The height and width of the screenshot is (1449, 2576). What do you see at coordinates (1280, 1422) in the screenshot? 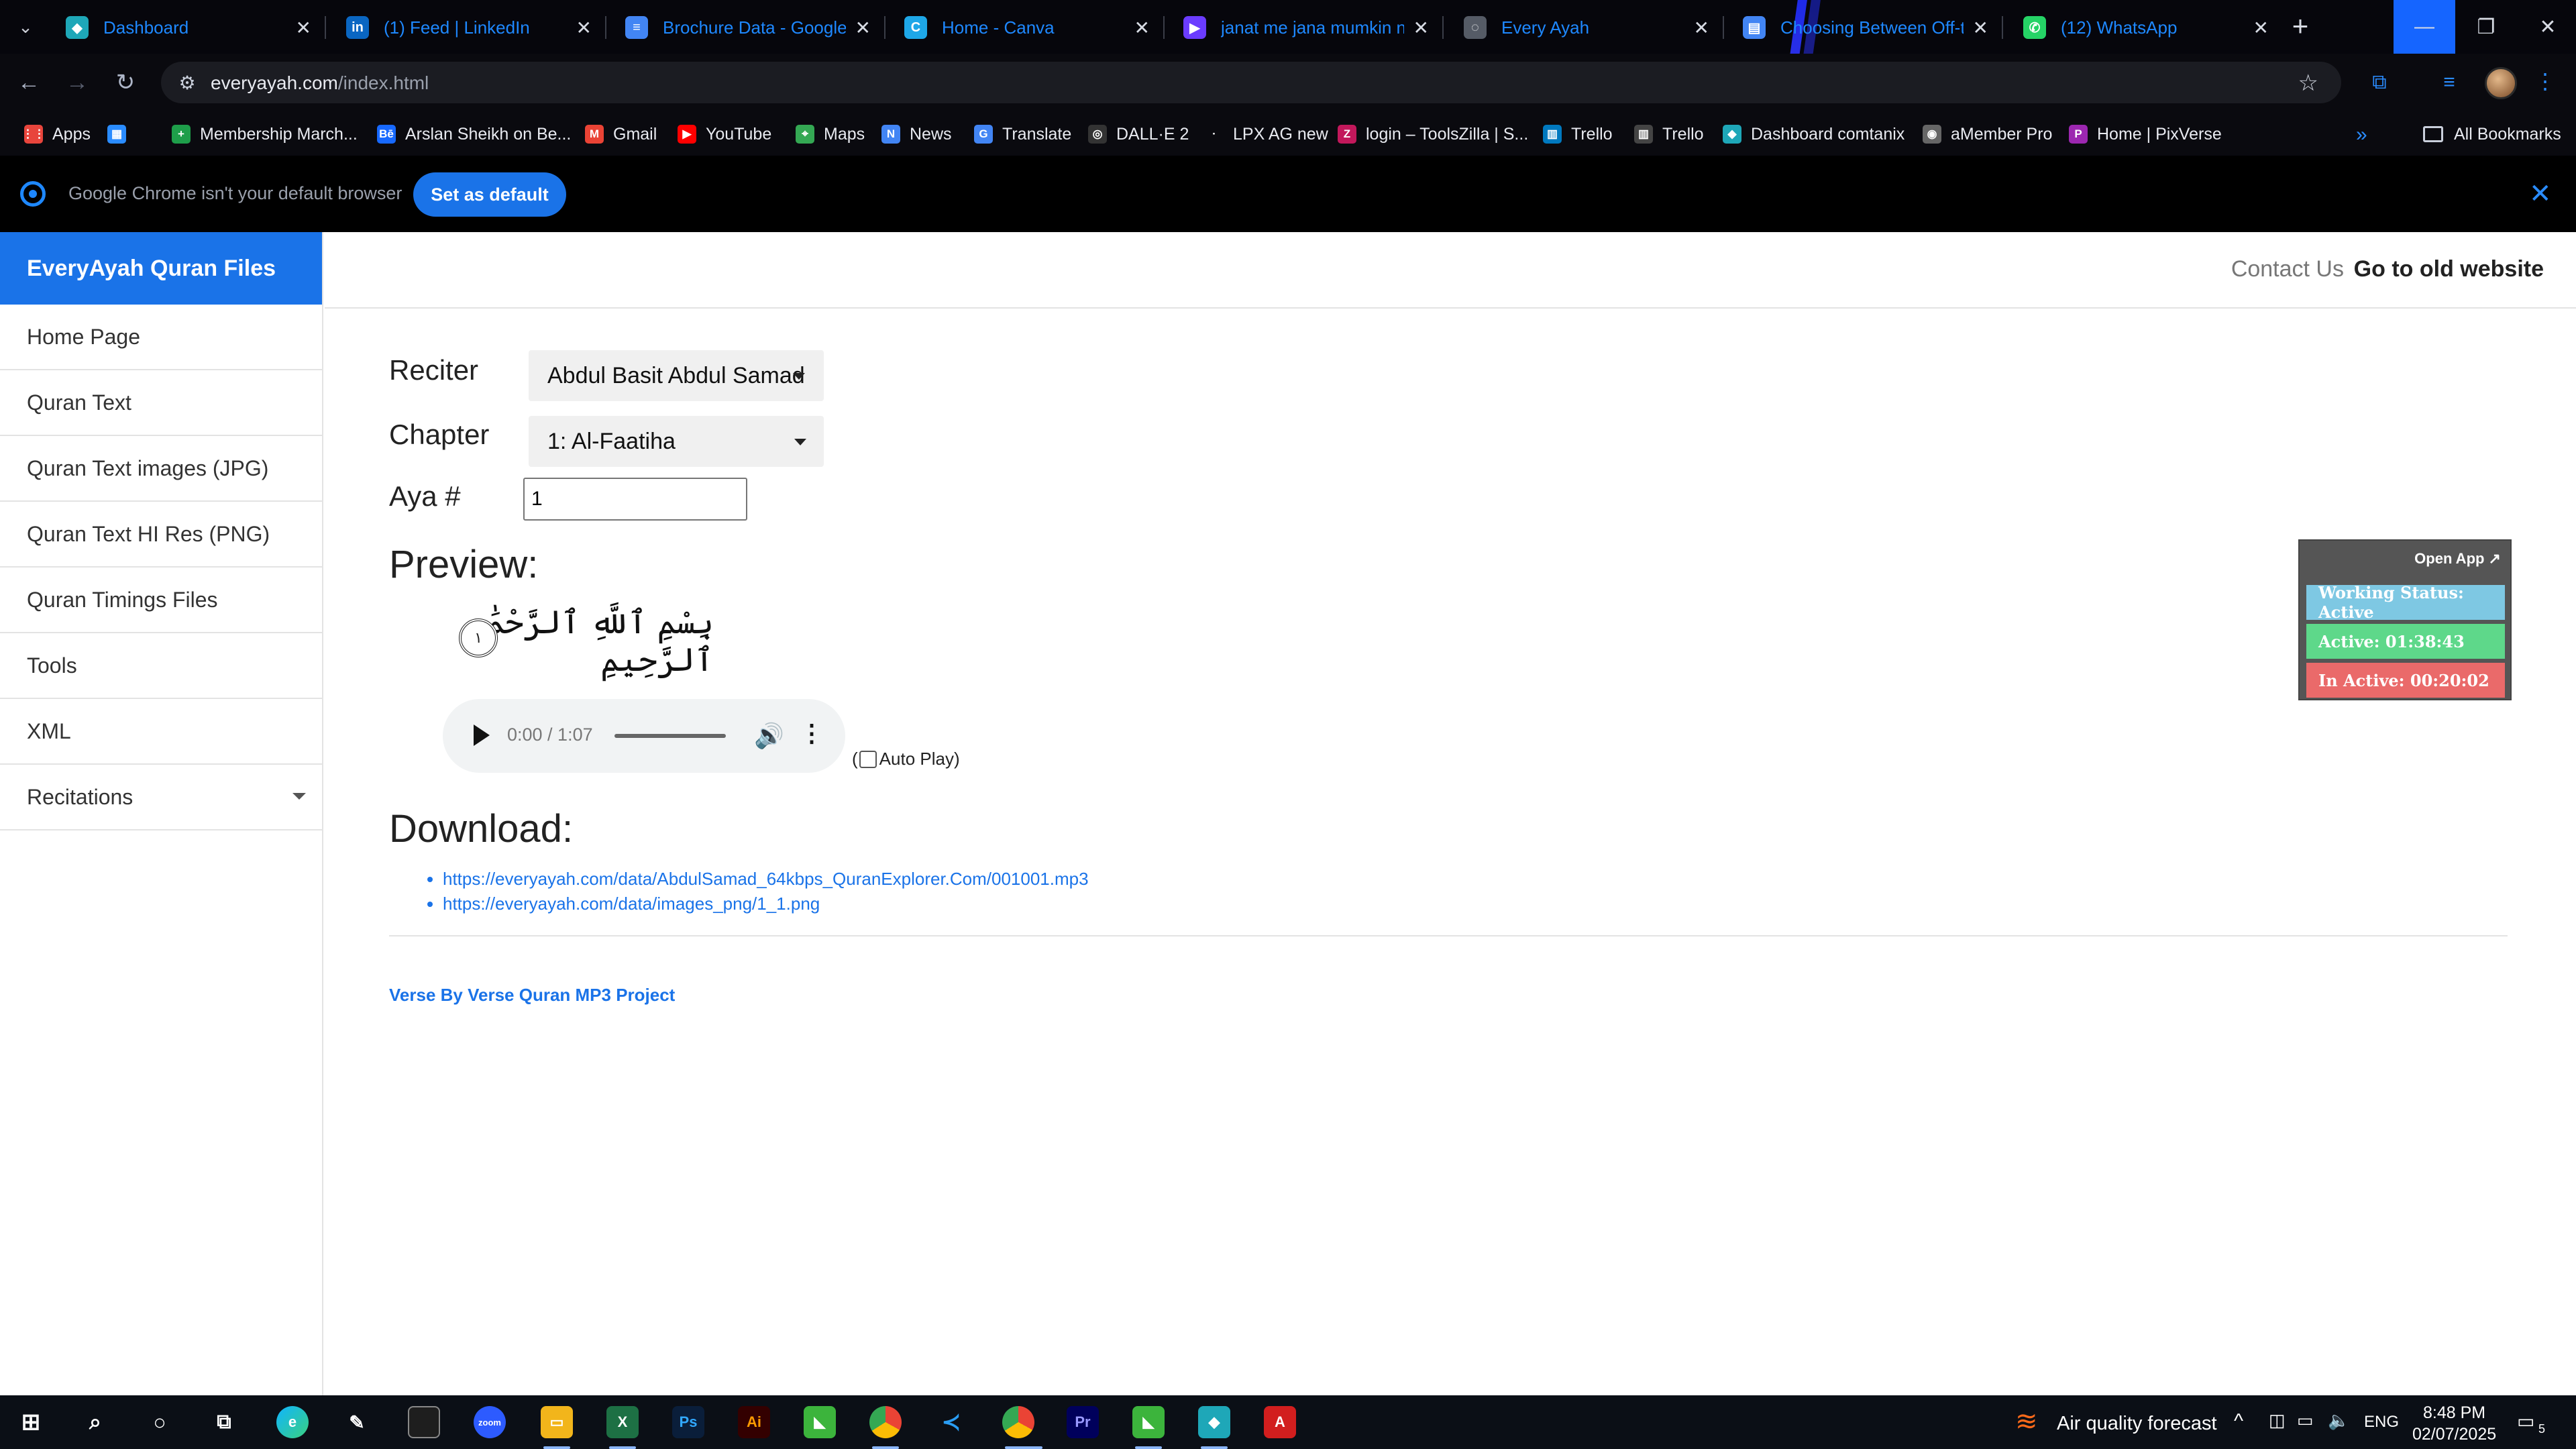
I see `acrobat-icon: A` at bounding box center [1280, 1422].